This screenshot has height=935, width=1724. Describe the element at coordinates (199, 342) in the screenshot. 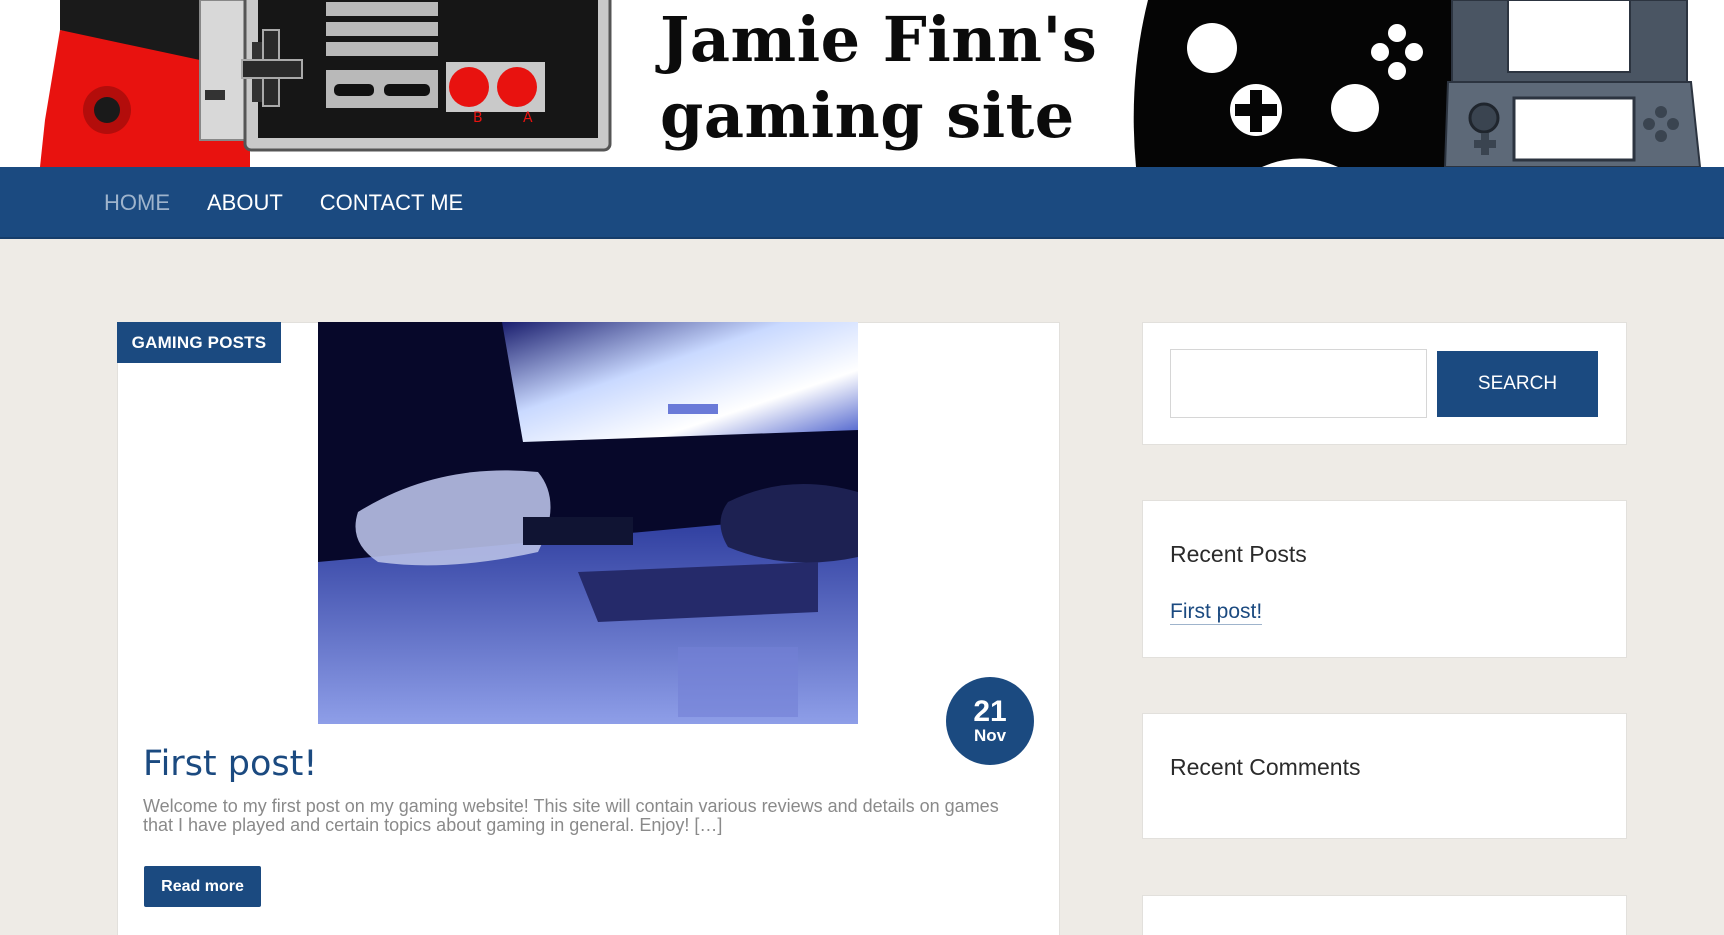

I see `category-badge: GAMING POSTS` at that location.